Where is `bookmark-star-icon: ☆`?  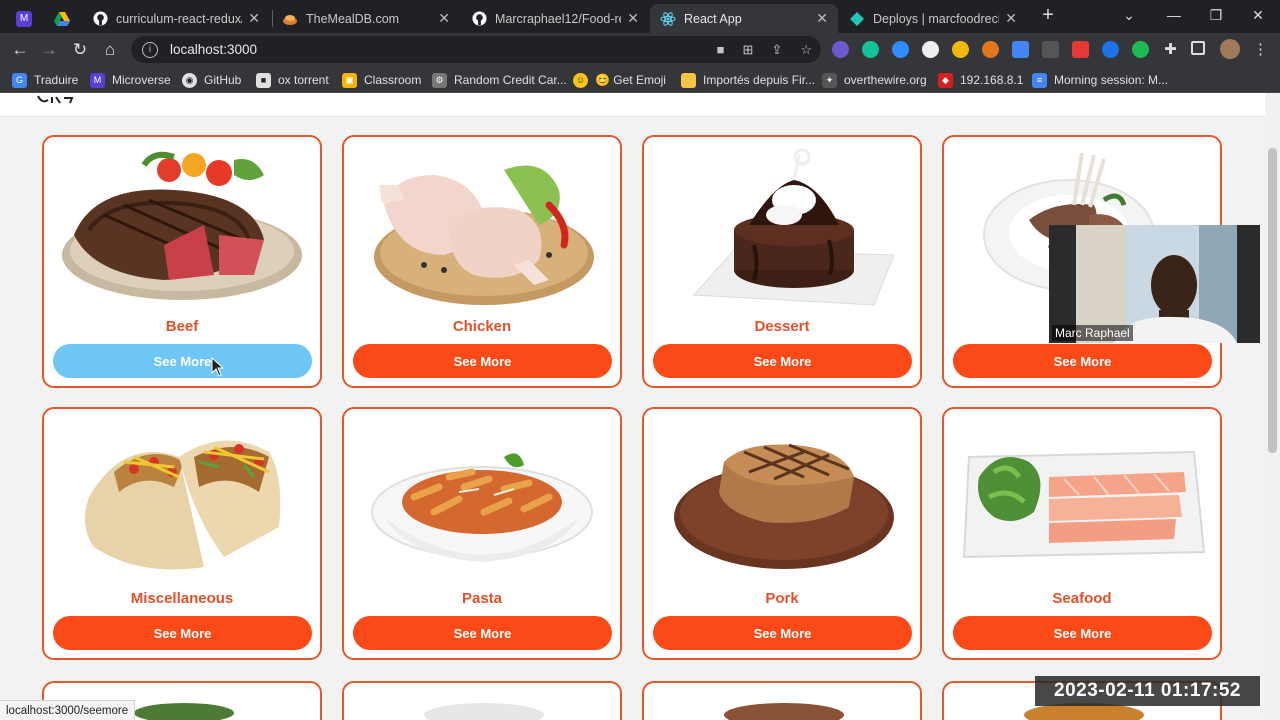
bookmark-star-icon: ☆ is located at coordinates (806, 50).